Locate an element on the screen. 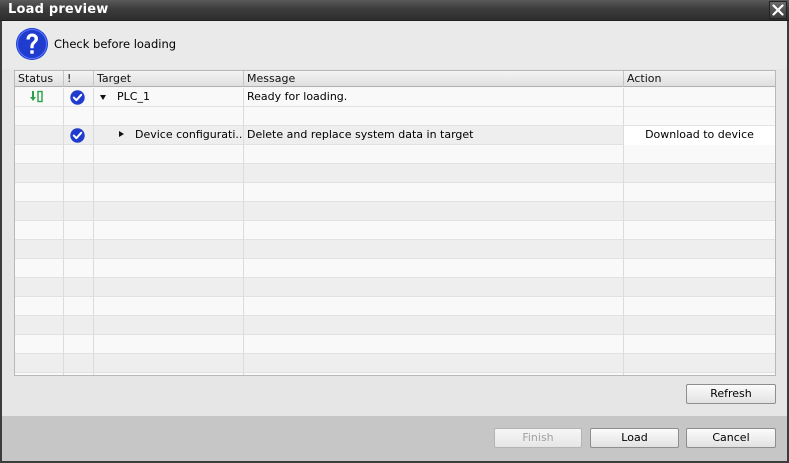 The image size is (789, 463). header-label: Check before loading is located at coordinates (115, 44).